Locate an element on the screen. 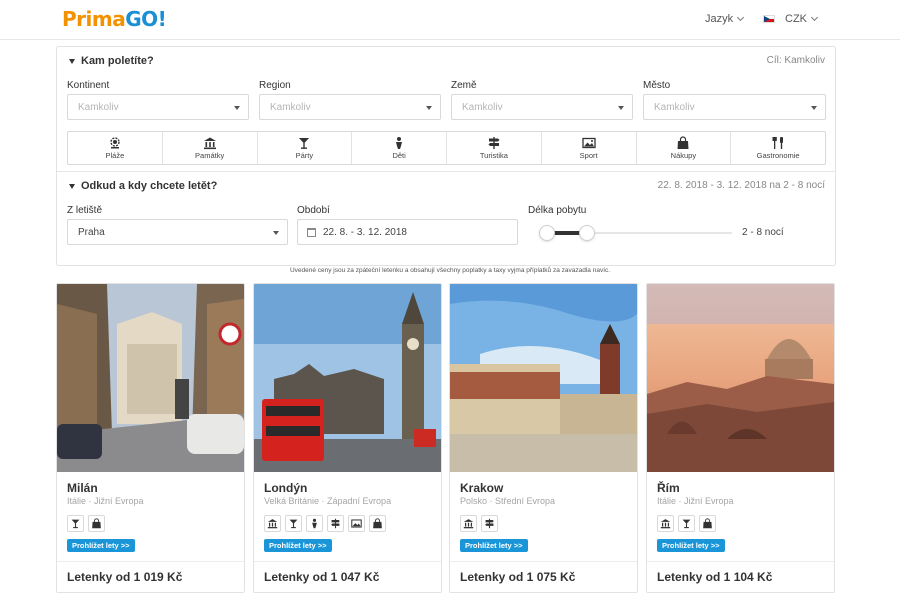 This screenshot has width=900, height=600. category-party: Párty is located at coordinates (305, 148).